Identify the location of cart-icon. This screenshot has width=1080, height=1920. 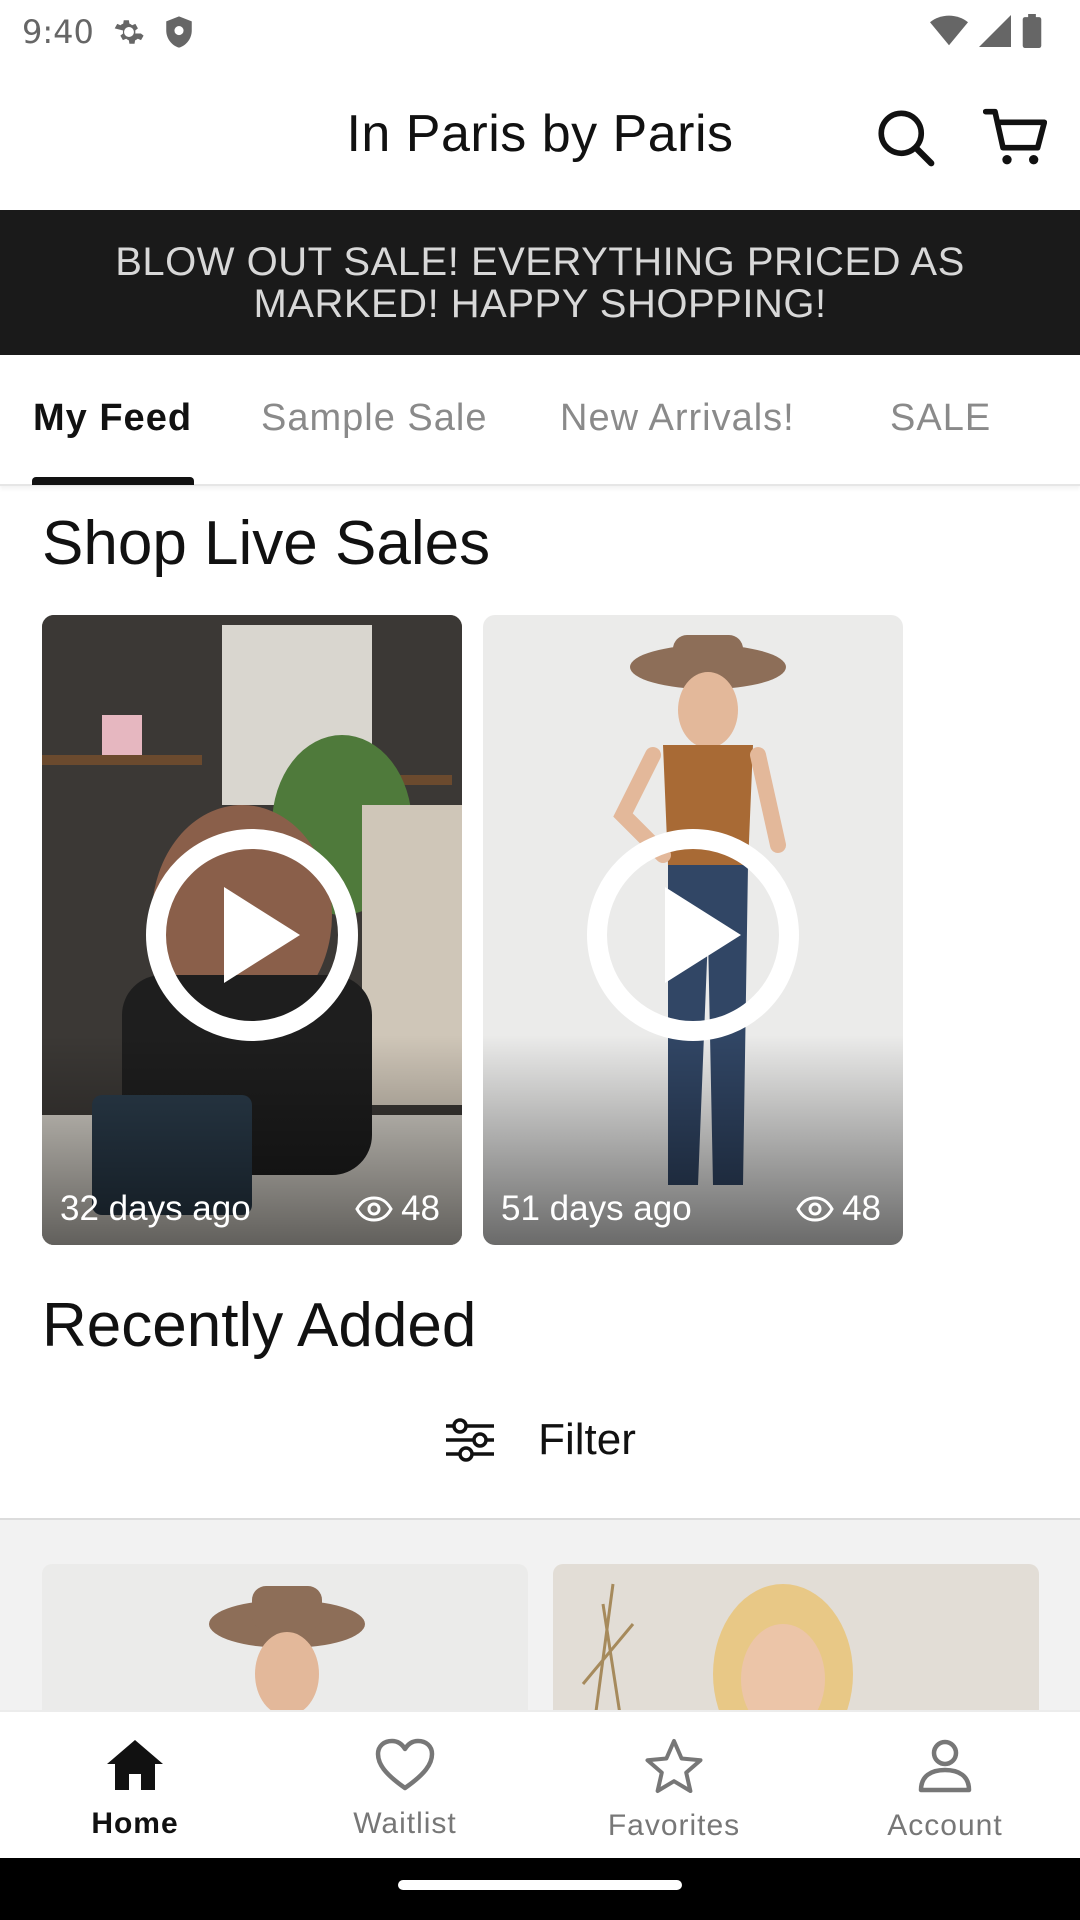
(1015, 136).